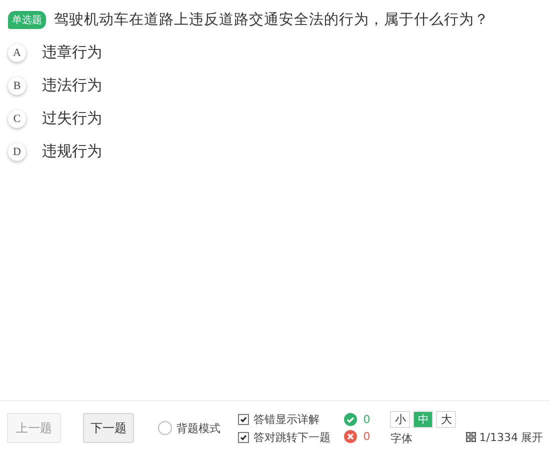 This screenshot has width=550, height=455. I want to click on progress-text: 1/1334, so click(498, 437).